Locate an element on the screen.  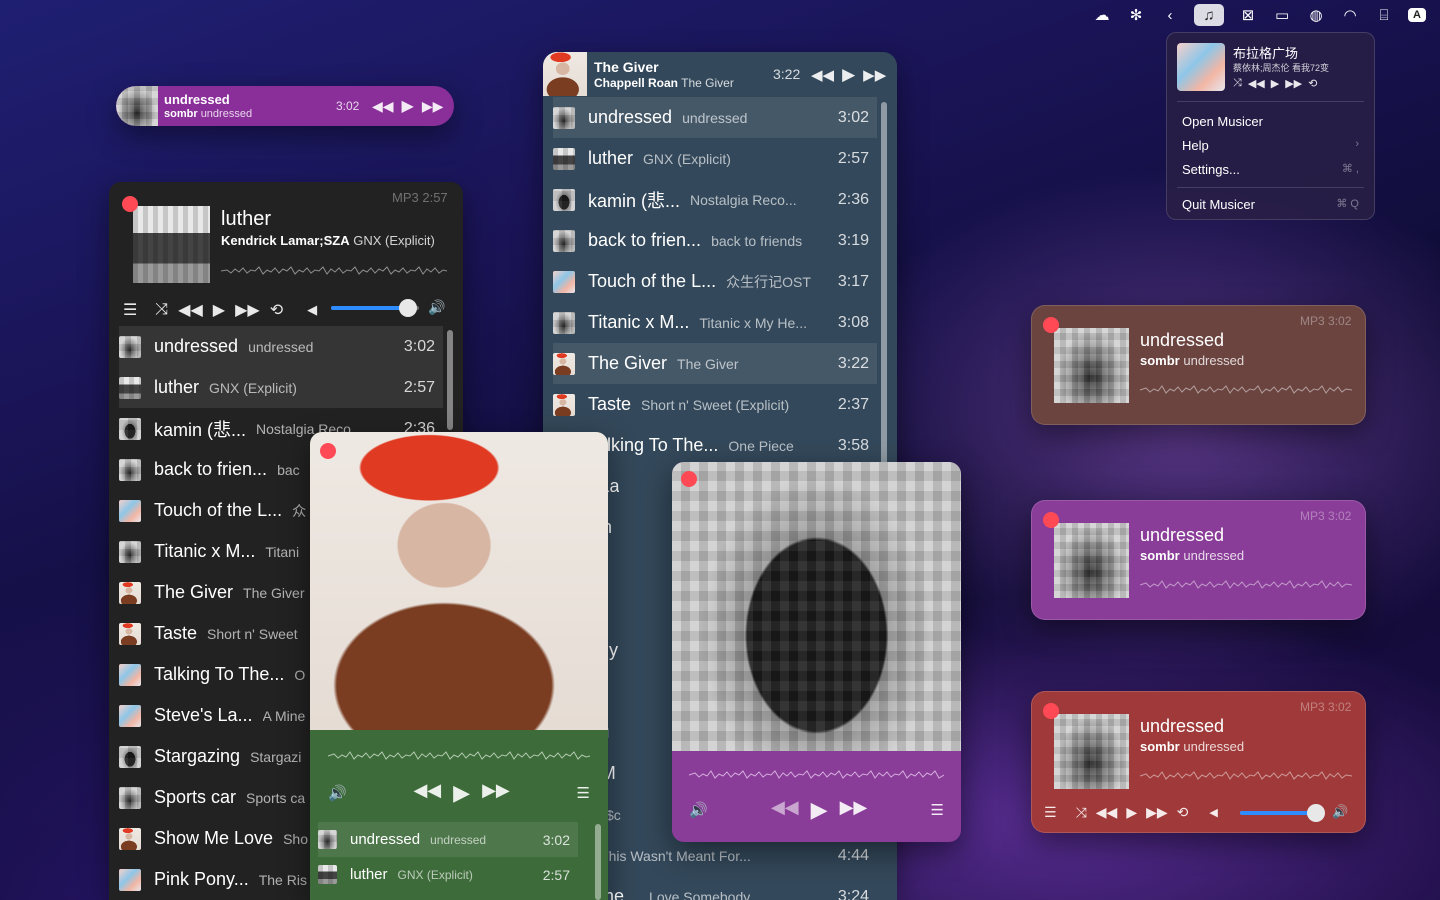
track-album: $c is located at coordinates (613, 814).